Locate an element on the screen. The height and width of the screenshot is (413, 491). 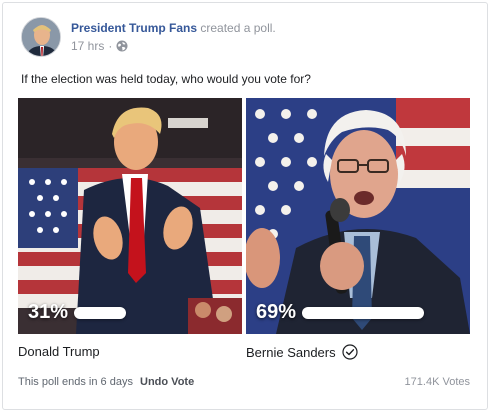
option-label-trump: Donald Trump is located at coordinates (59, 351).